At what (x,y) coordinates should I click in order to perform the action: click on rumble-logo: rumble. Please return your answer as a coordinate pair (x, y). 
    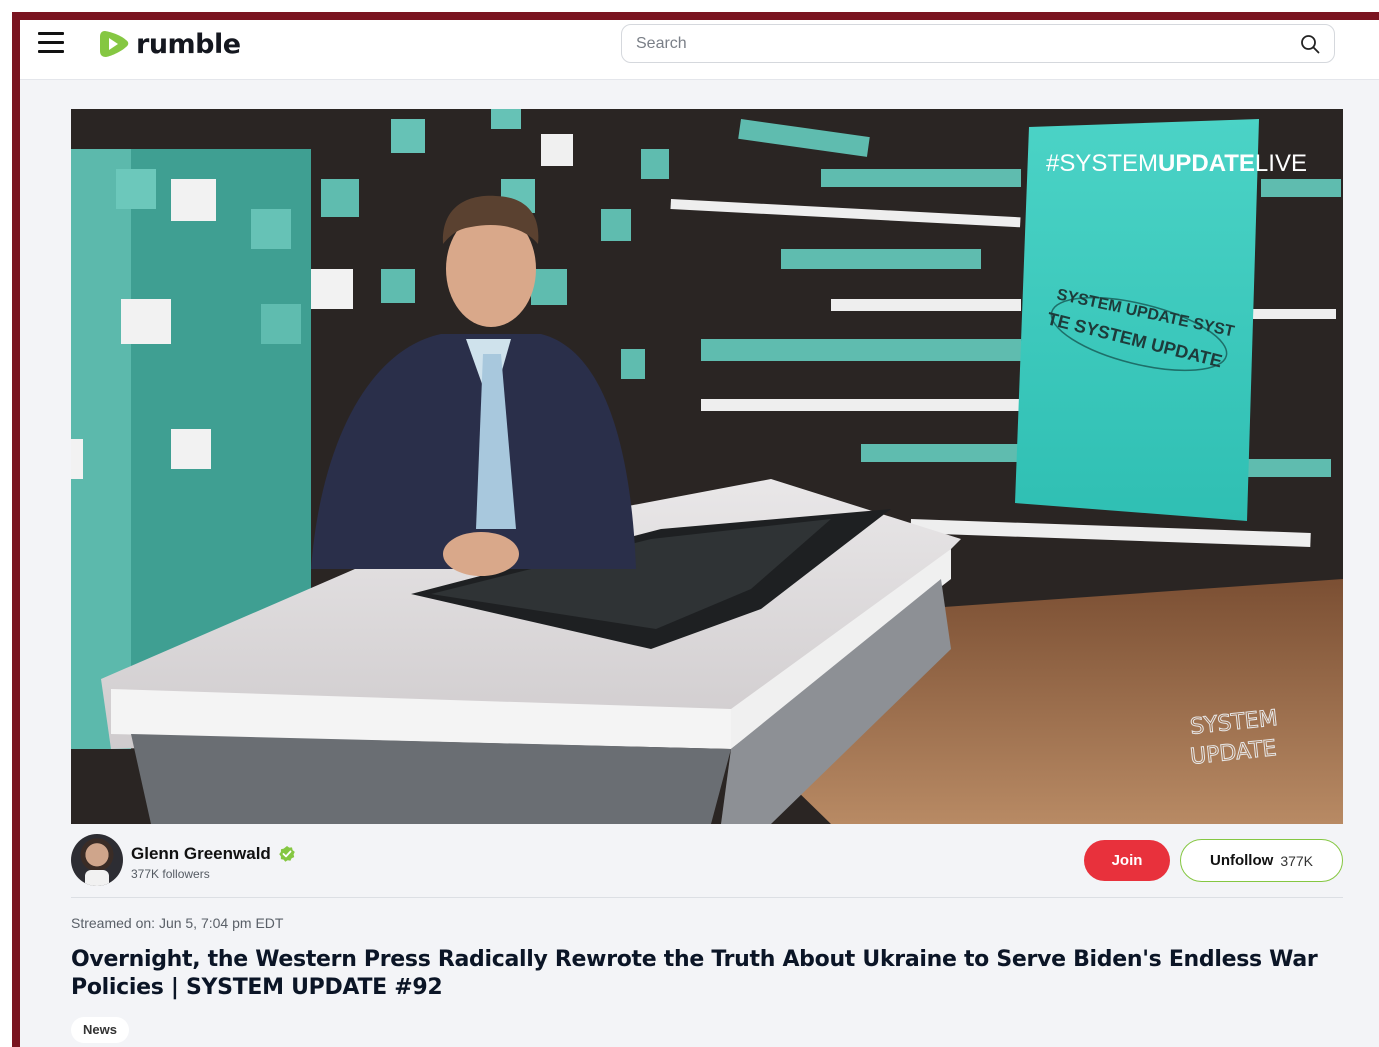
    Looking at the image, I should click on (169, 44).